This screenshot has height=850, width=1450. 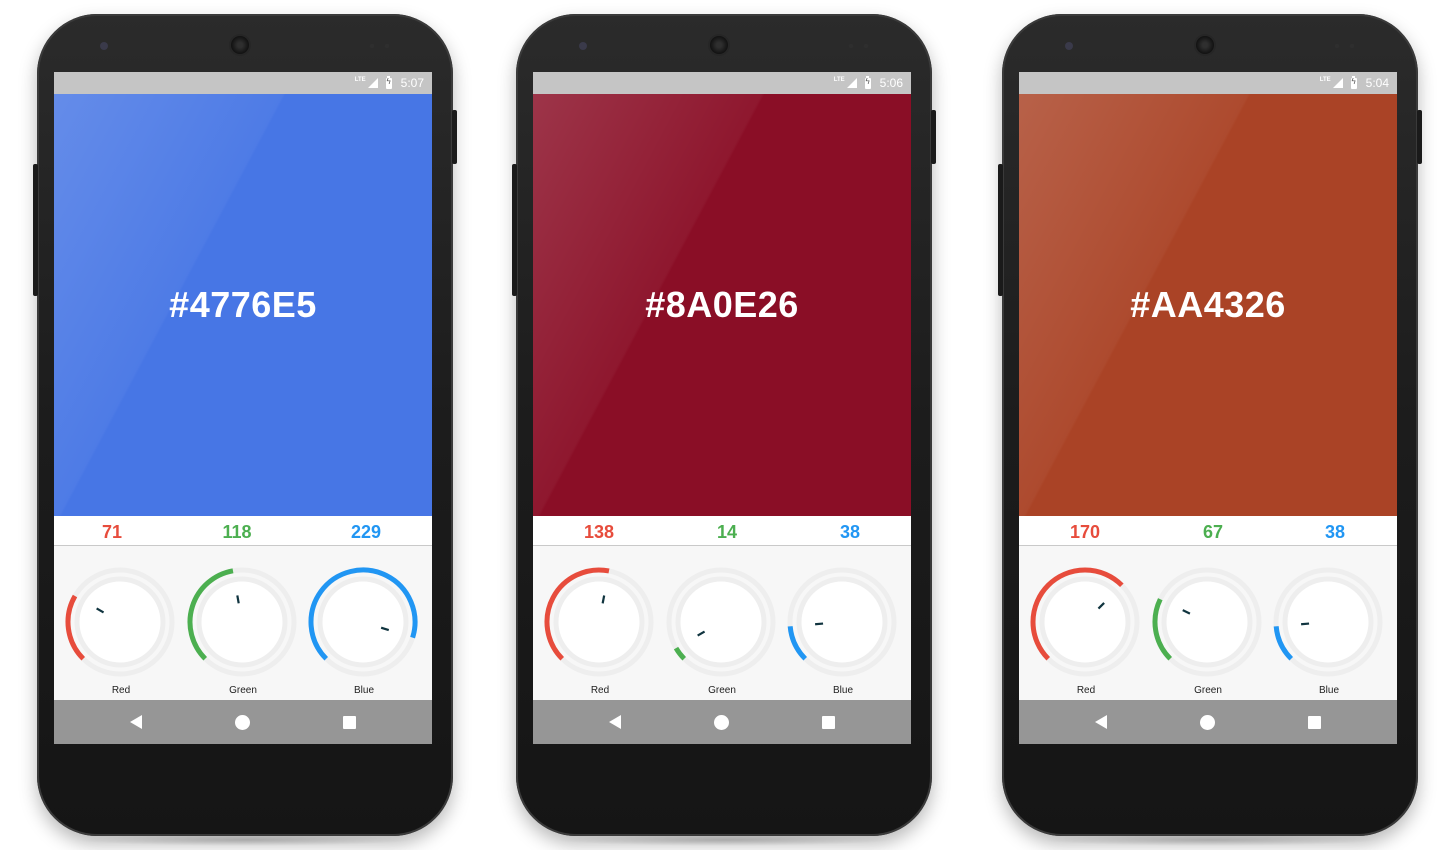 What do you see at coordinates (240, 45) in the screenshot?
I see `earpiece` at bounding box center [240, 45].